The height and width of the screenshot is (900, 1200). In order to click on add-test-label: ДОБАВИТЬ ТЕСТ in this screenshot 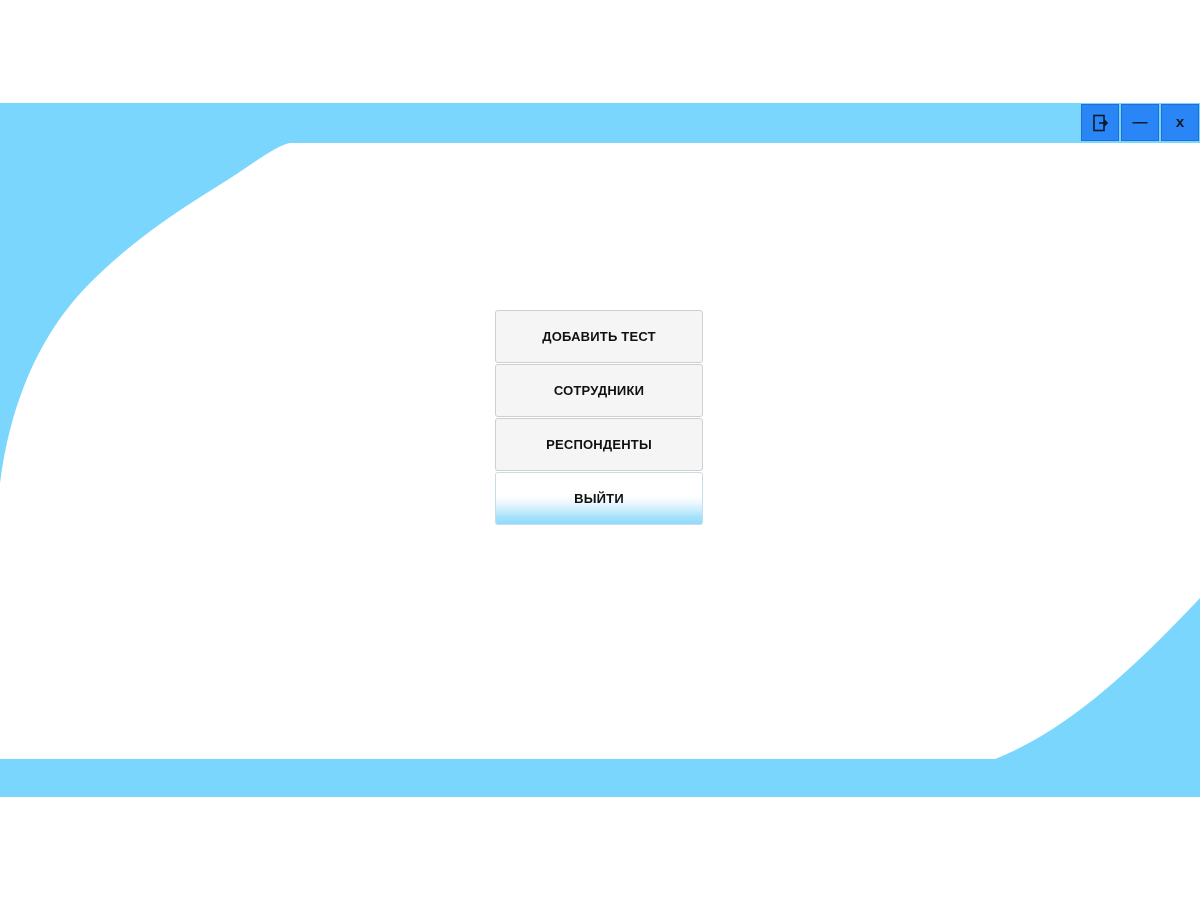, I will do `click(599, 336)`.